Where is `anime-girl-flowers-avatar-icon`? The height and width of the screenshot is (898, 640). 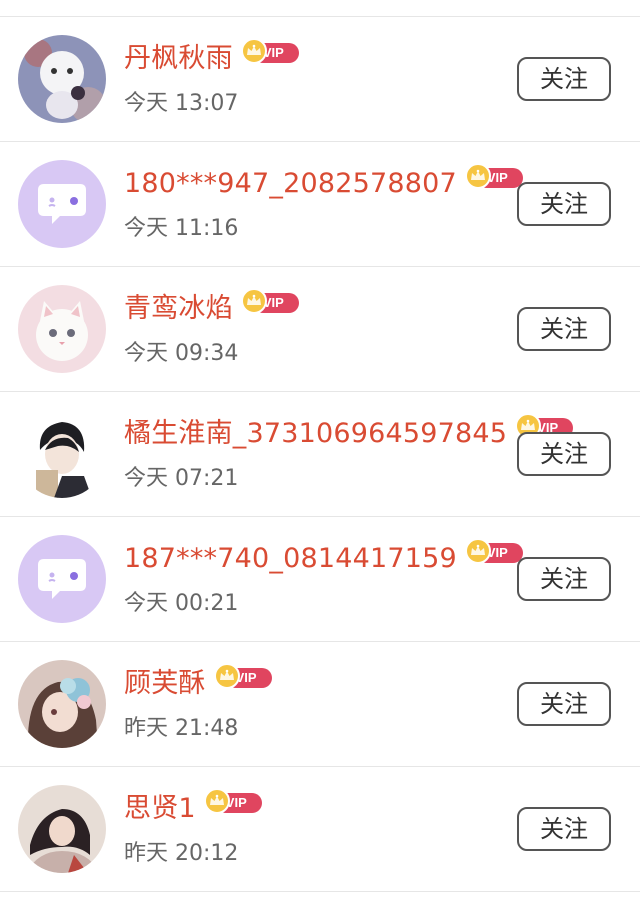 anime-girl-flowers-avatar-icon is located at coordinates (62, 704).